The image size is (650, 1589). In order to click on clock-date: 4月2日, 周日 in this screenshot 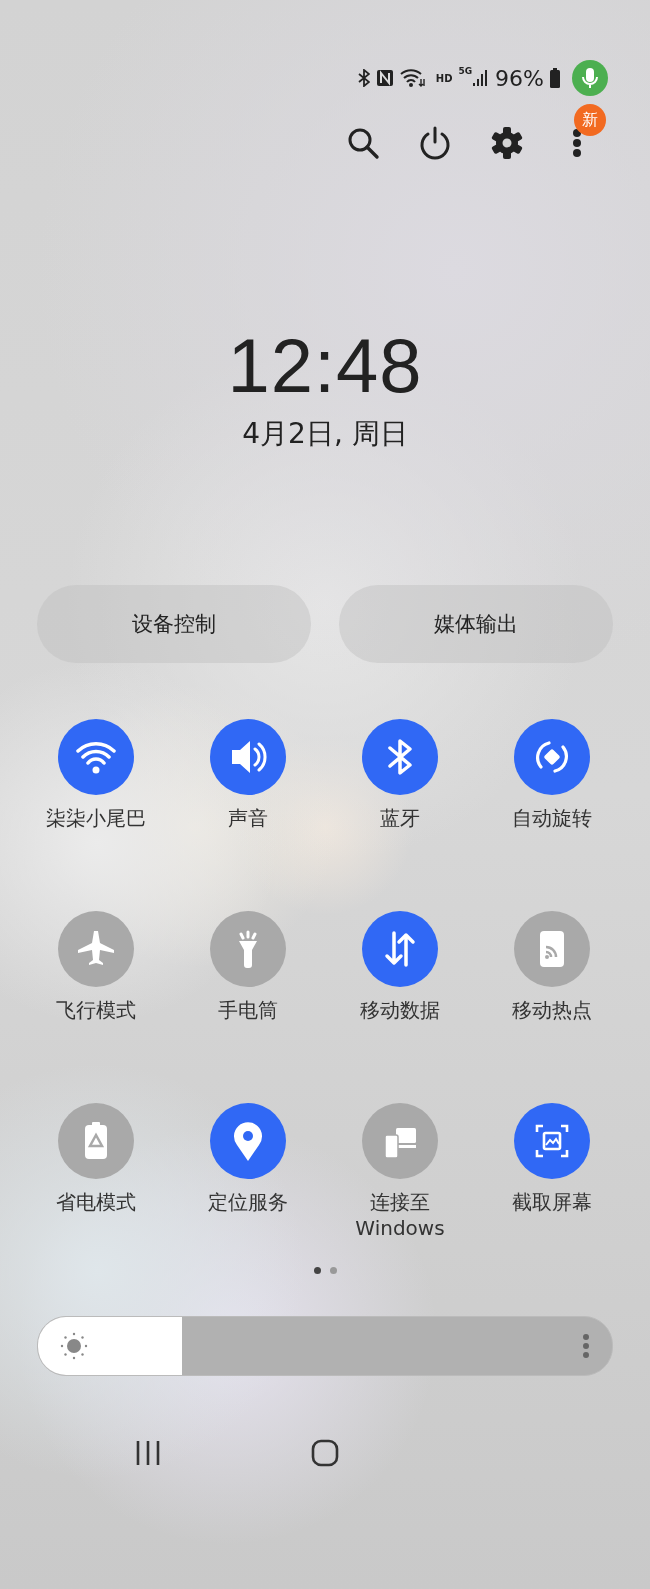, I will do `click(325, 434)`.